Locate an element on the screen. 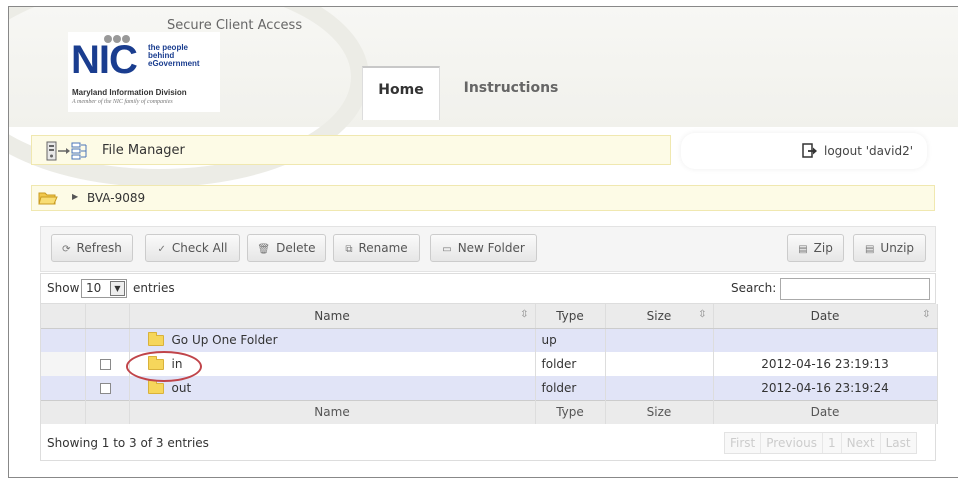 The height and width of the screenshot is (483, 961). footer-checkbox is located at coordinates (107, 411).